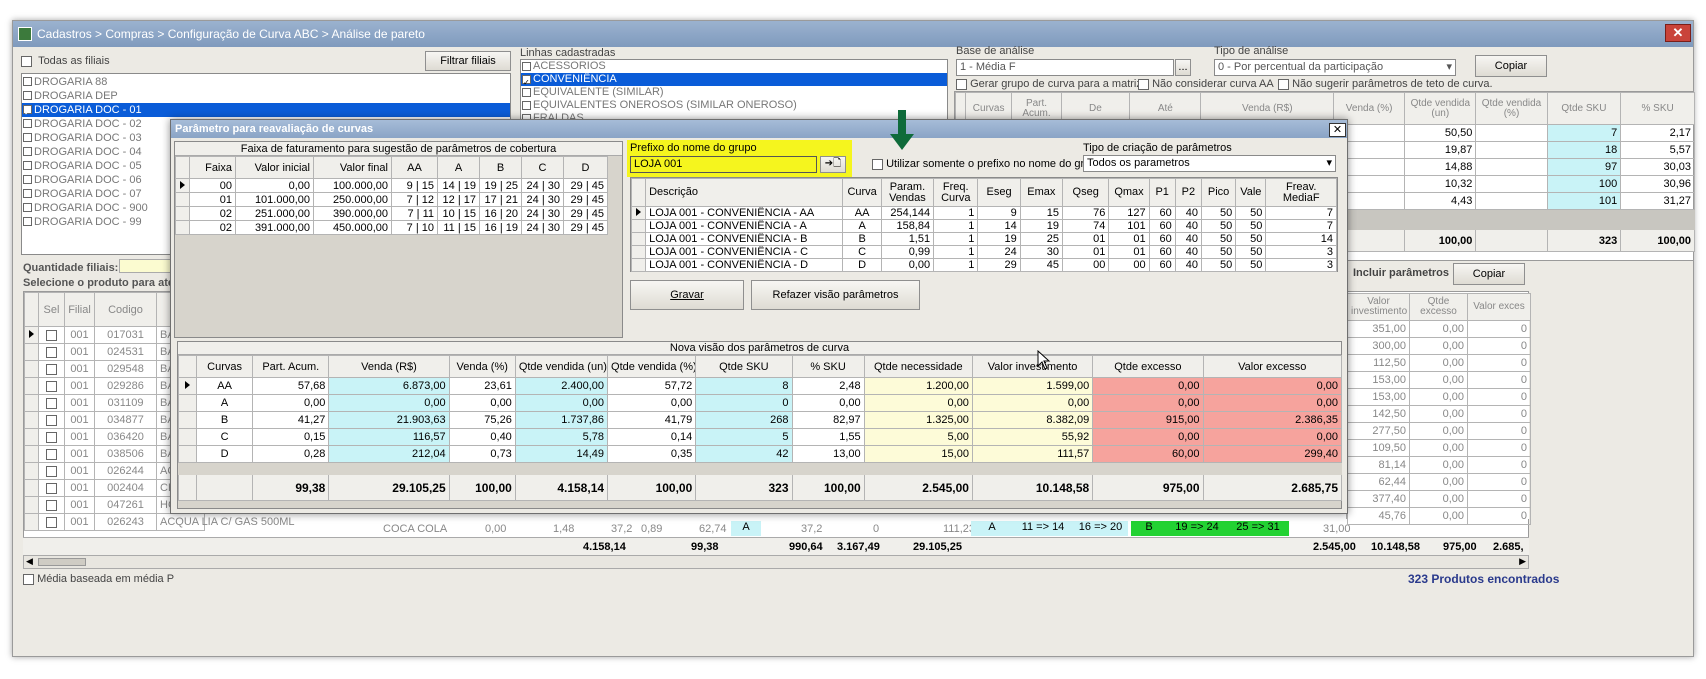  I want to click on scroll-right-icon: ▶, so click(1522, 561).